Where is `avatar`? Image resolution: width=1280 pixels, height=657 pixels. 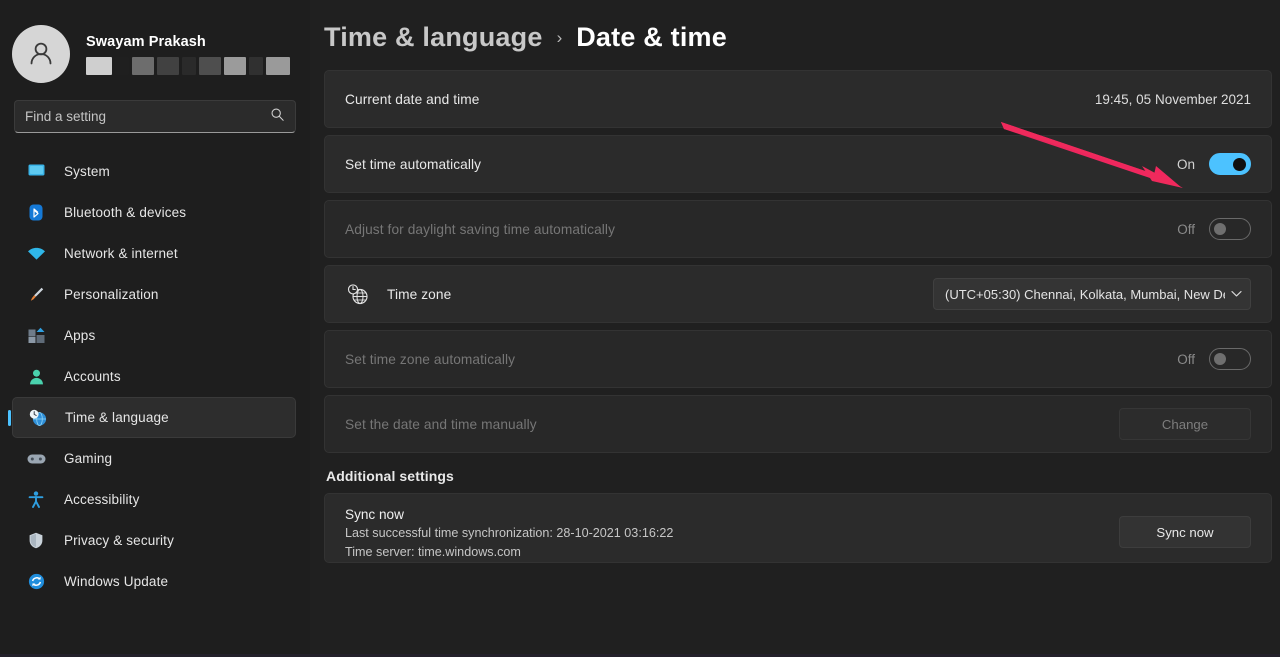 avatar is located at coordinates (41, 54).